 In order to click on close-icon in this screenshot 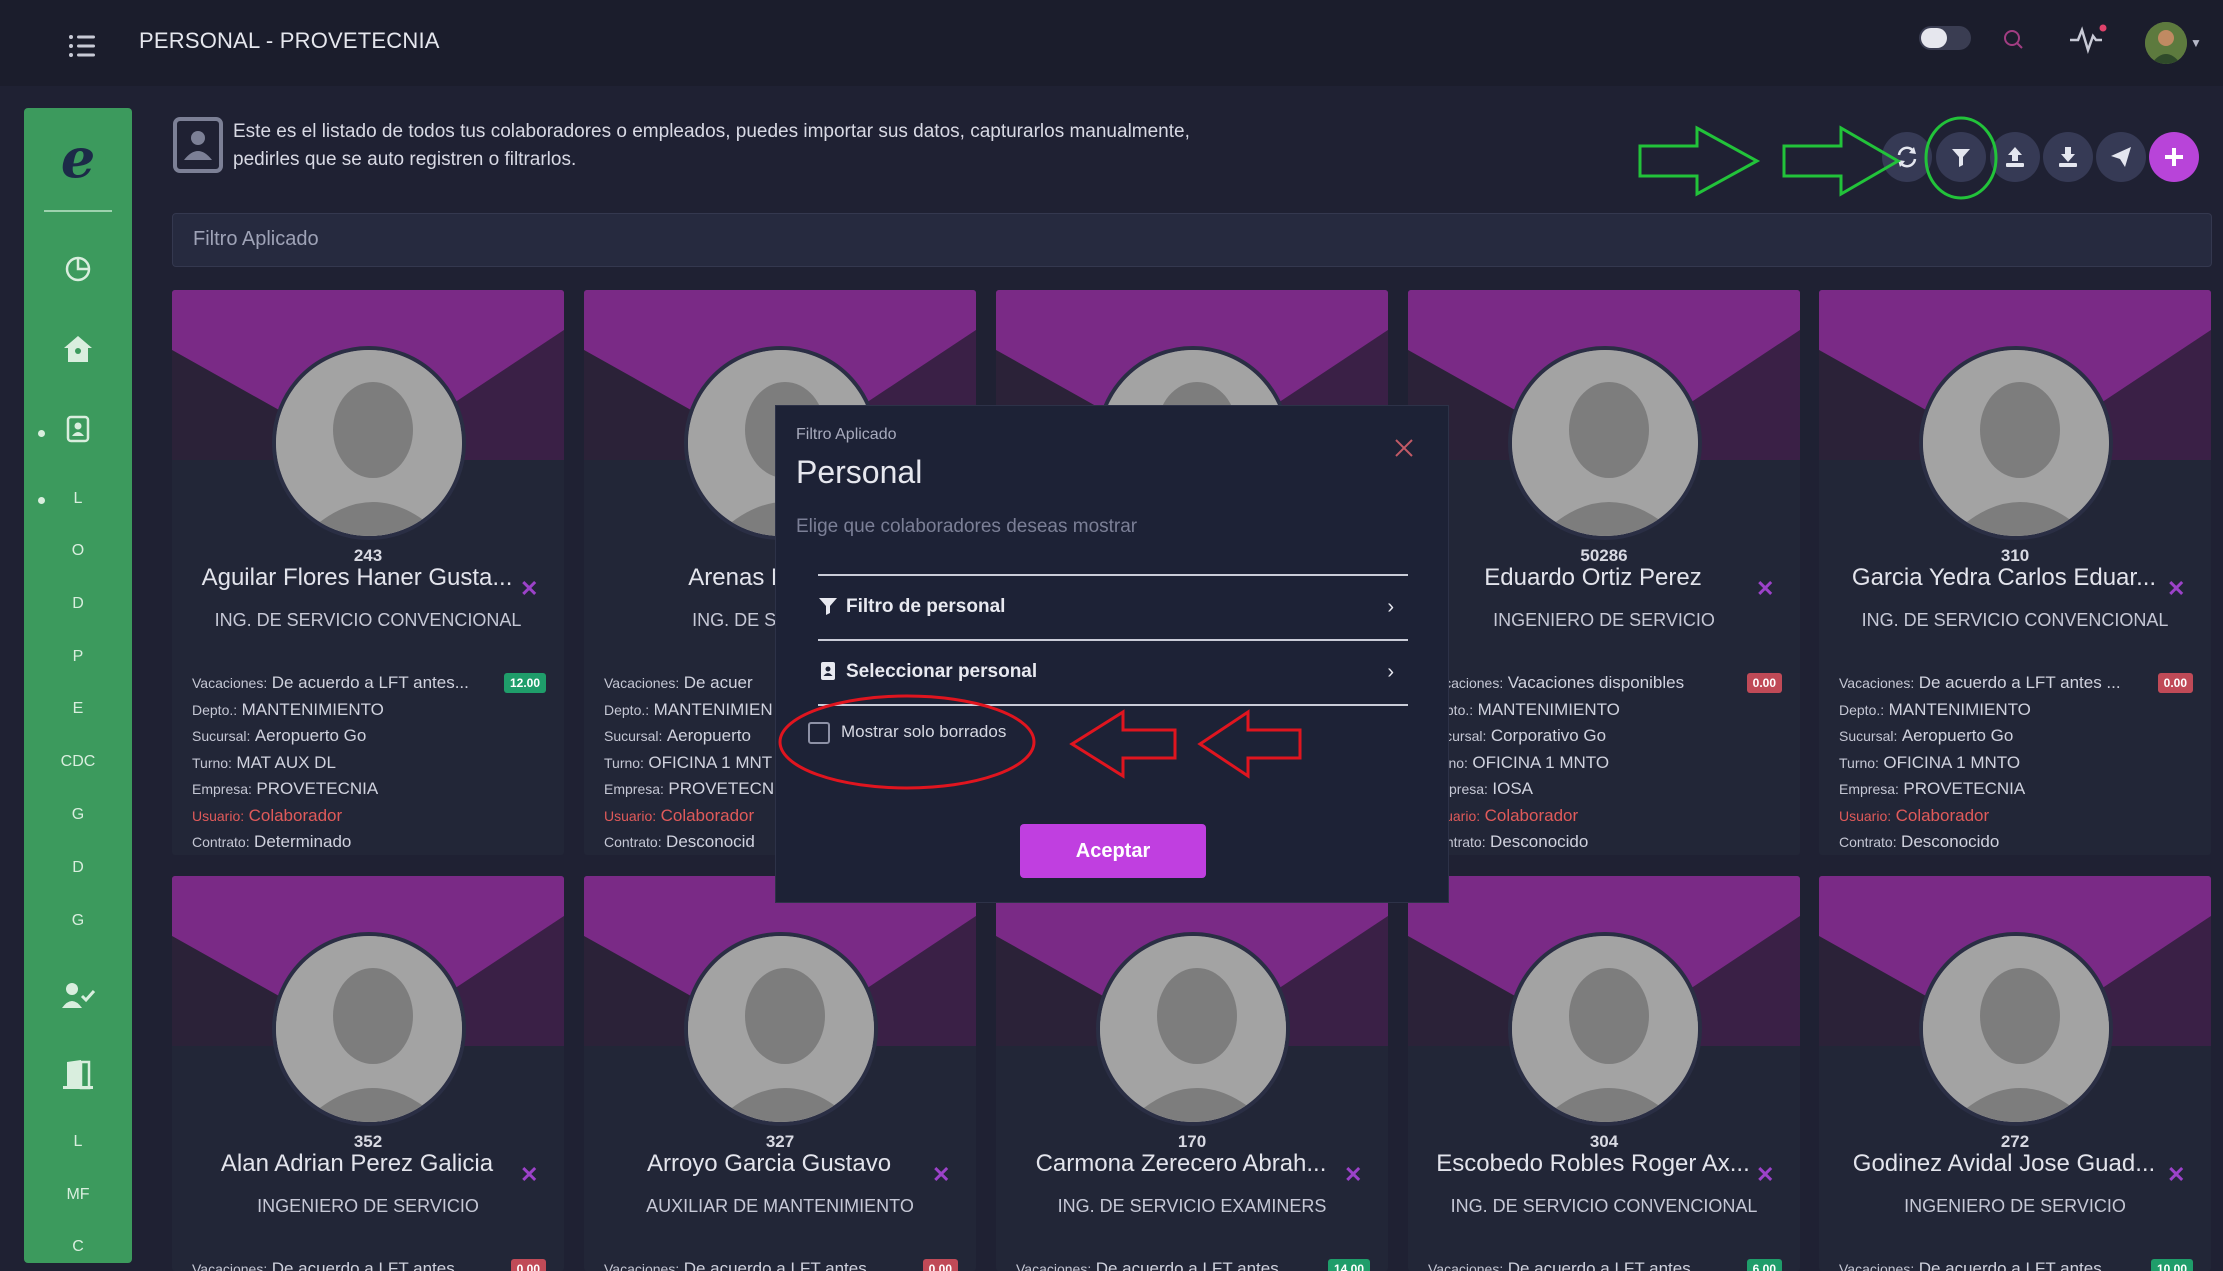, I will do `click(1404, 448)`.